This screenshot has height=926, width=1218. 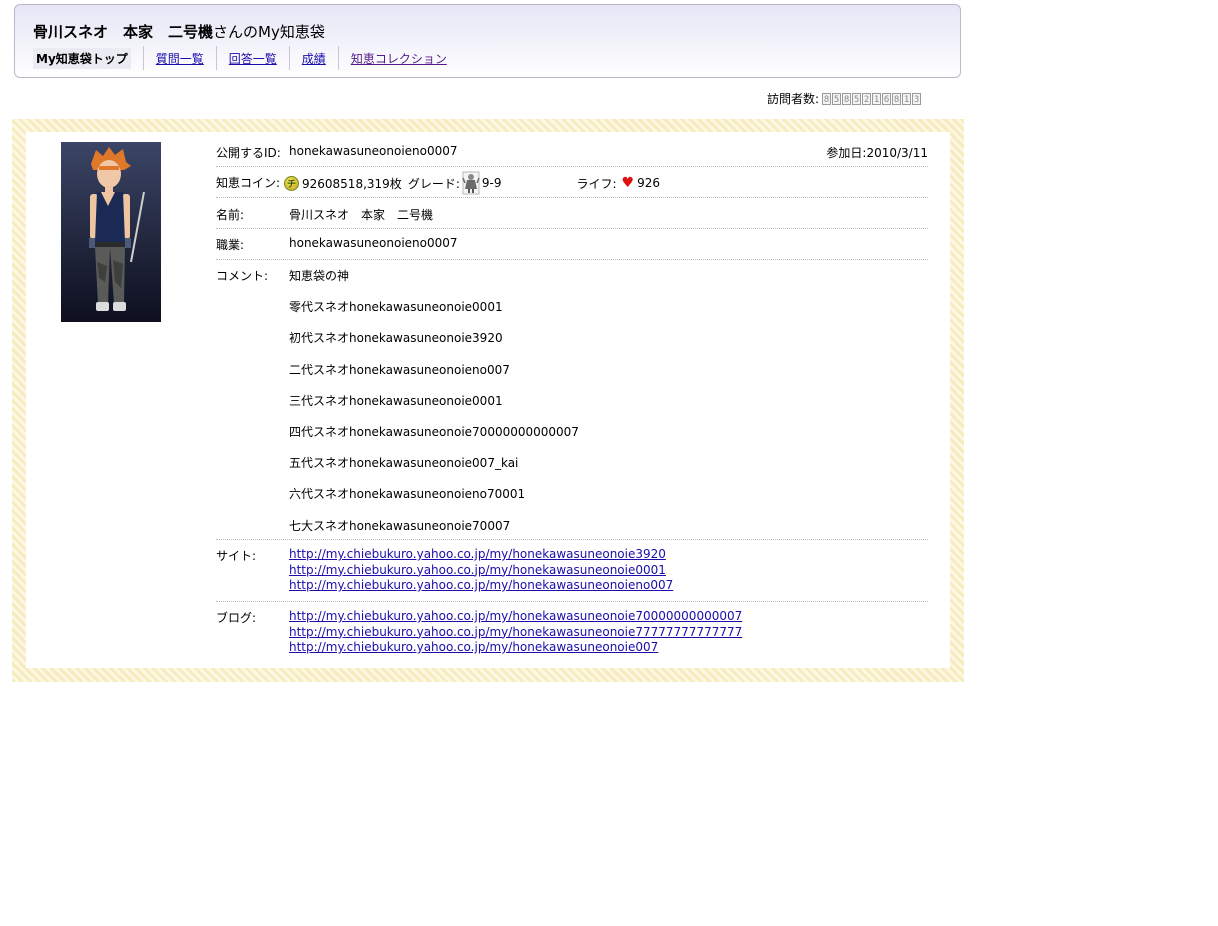 What do you see at coordinates (291, 183) in the screenshot?
I see `chie-coin-icon: チ` at bounding box center [291, 183].